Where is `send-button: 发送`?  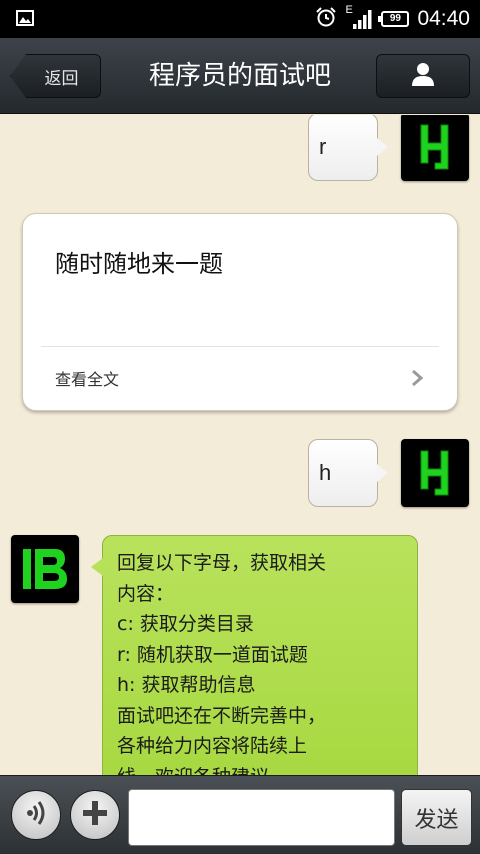
send-button: 发送 is located at coordinates (436, 817).